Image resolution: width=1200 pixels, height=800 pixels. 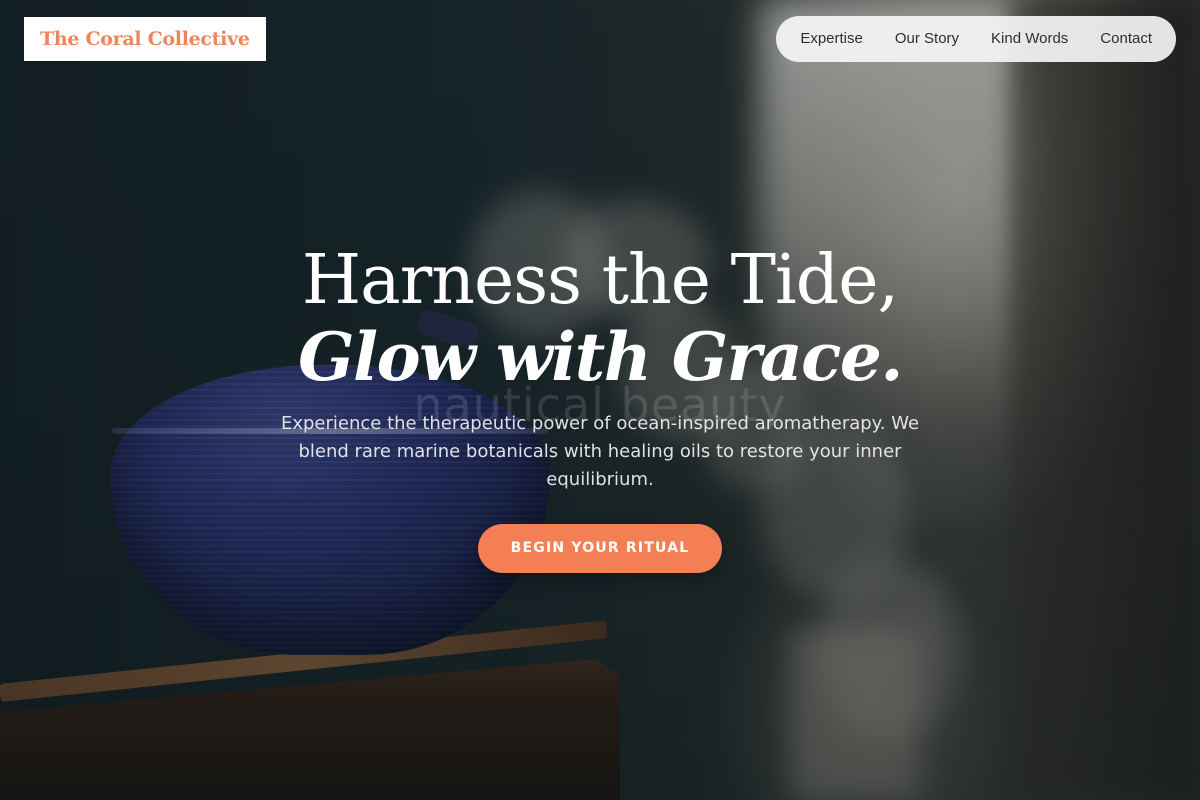 I want to click on nav-item-contact: Contact, so click(x=1126, y=39).